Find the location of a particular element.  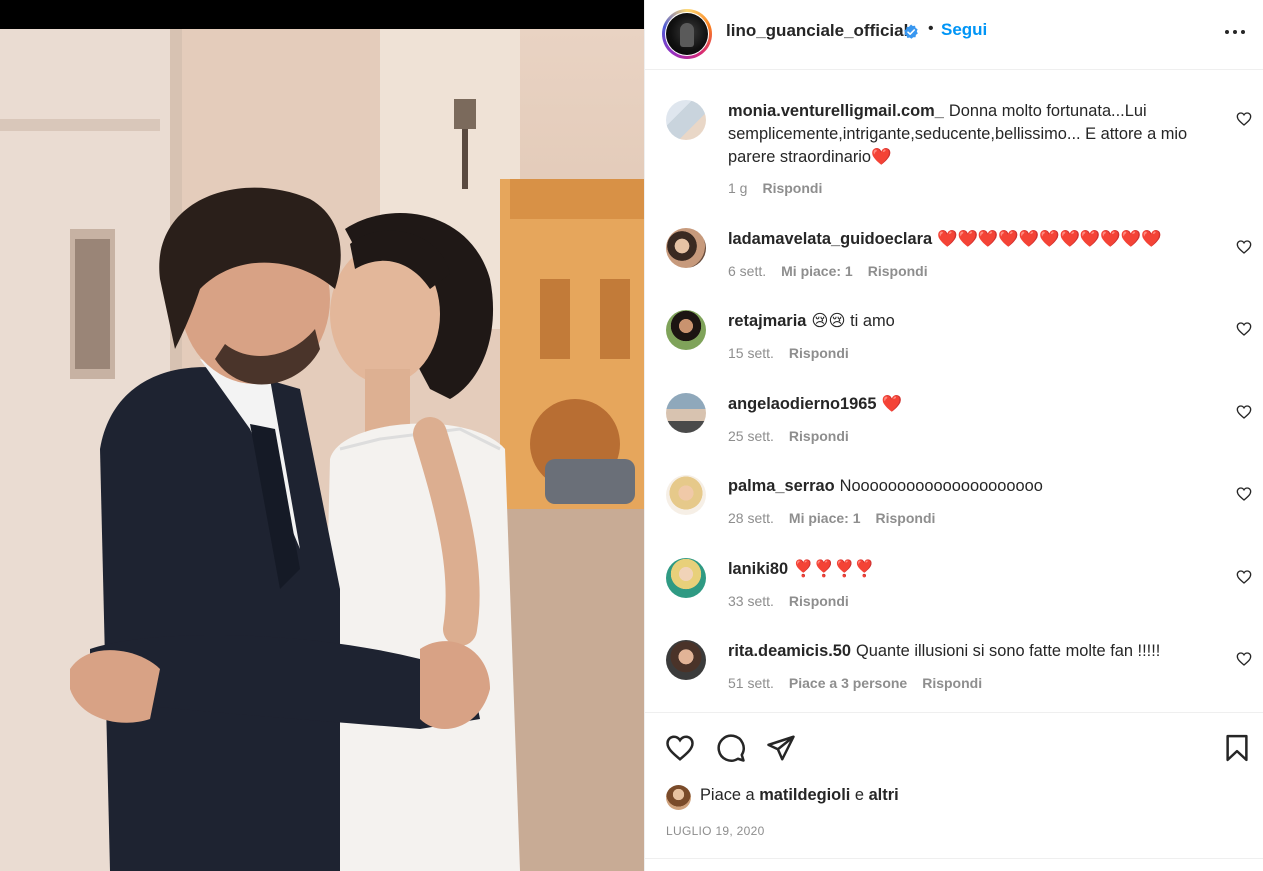

liked-by-user: matildegioli is located at coordinates (804, 795).